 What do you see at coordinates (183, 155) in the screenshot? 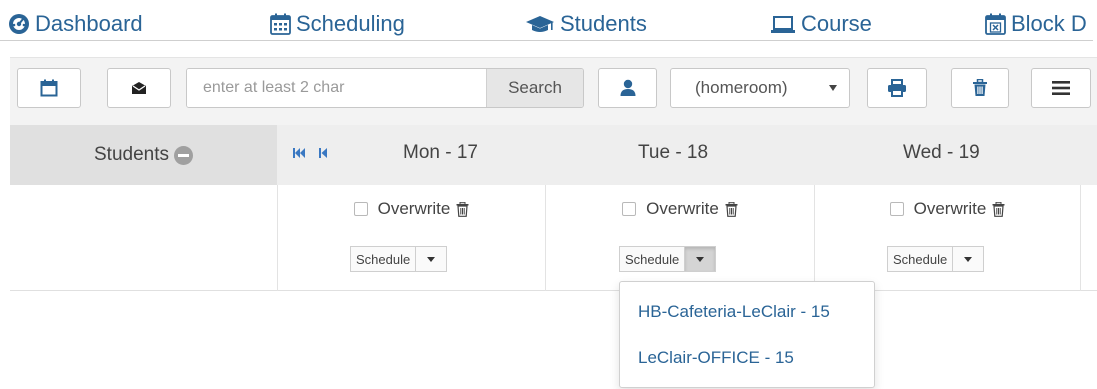
I see `collapse-minus-icon` at bounding box center [183, 155].